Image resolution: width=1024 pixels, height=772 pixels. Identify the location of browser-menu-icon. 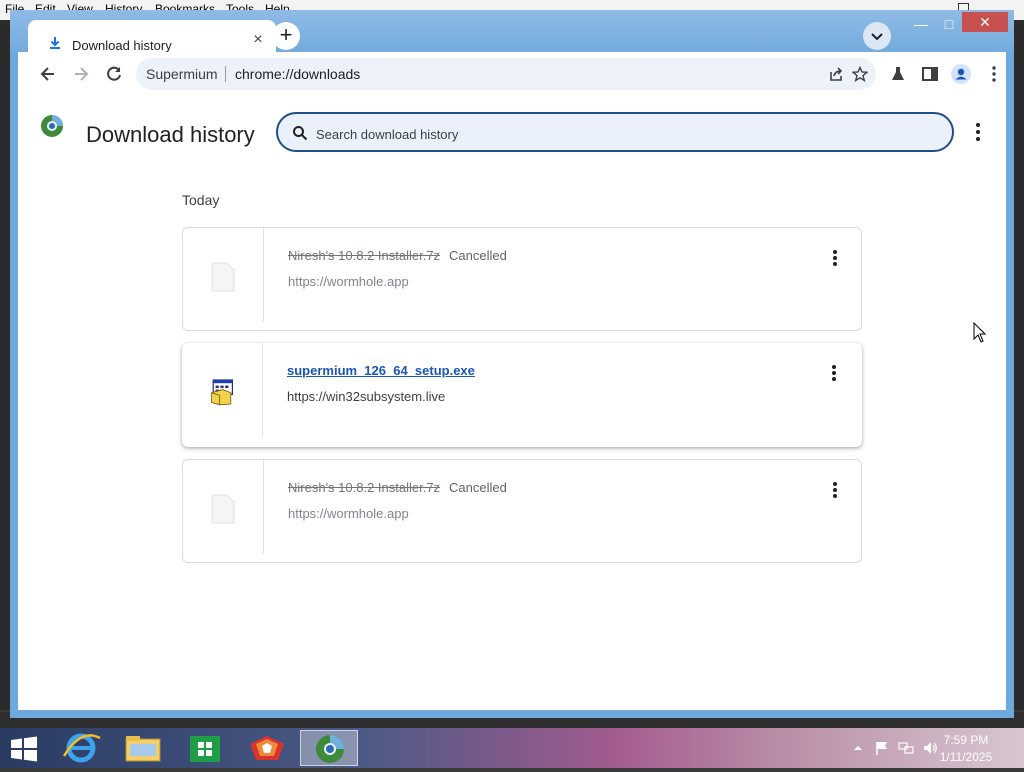
(994, 74).